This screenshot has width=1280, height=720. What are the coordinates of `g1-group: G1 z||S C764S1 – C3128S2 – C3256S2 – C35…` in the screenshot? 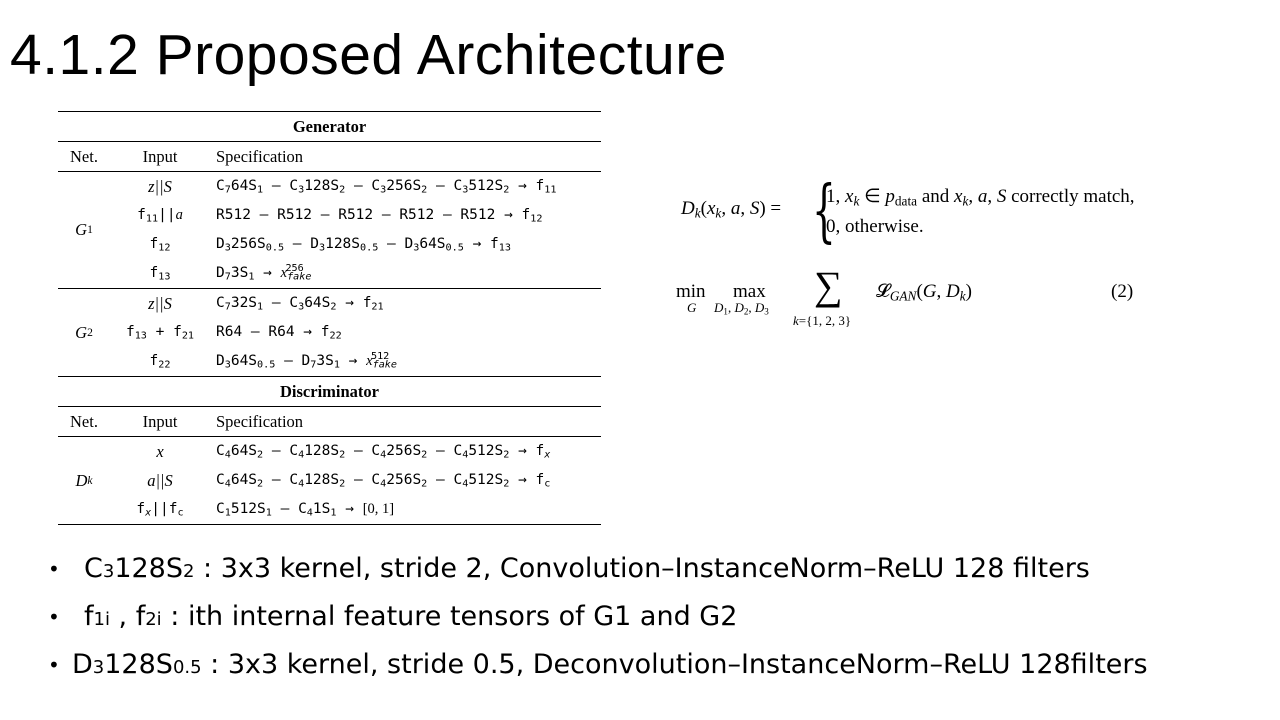 It's located at (329, 230).